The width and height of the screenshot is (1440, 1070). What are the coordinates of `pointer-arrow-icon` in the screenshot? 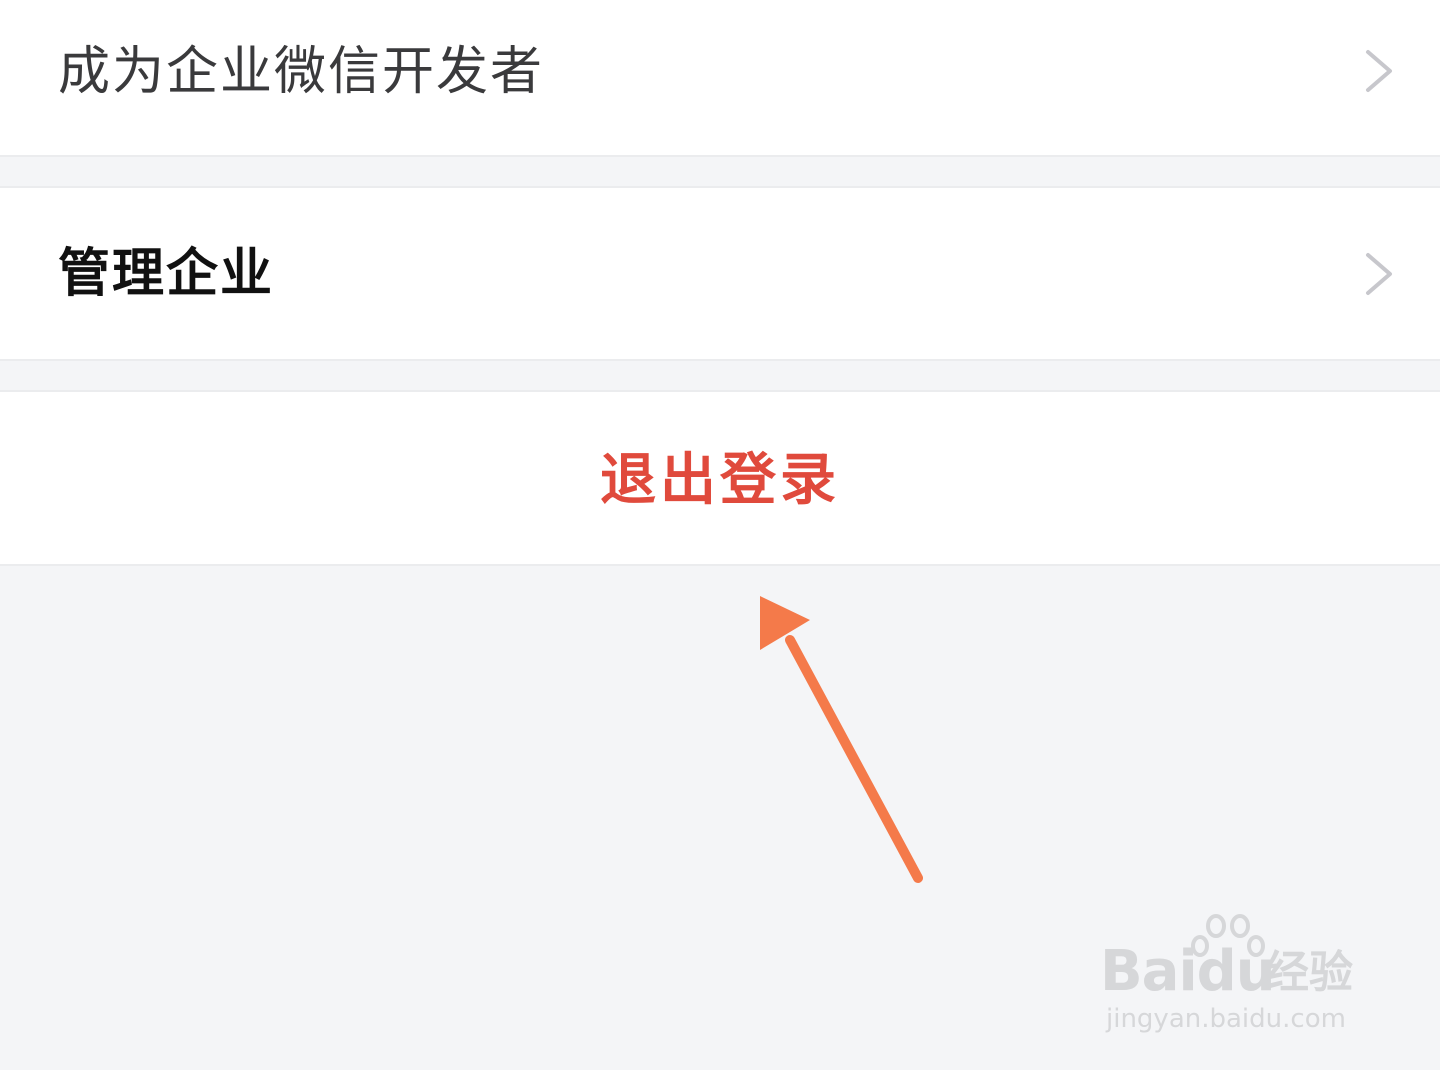 It's located at (841, 739).